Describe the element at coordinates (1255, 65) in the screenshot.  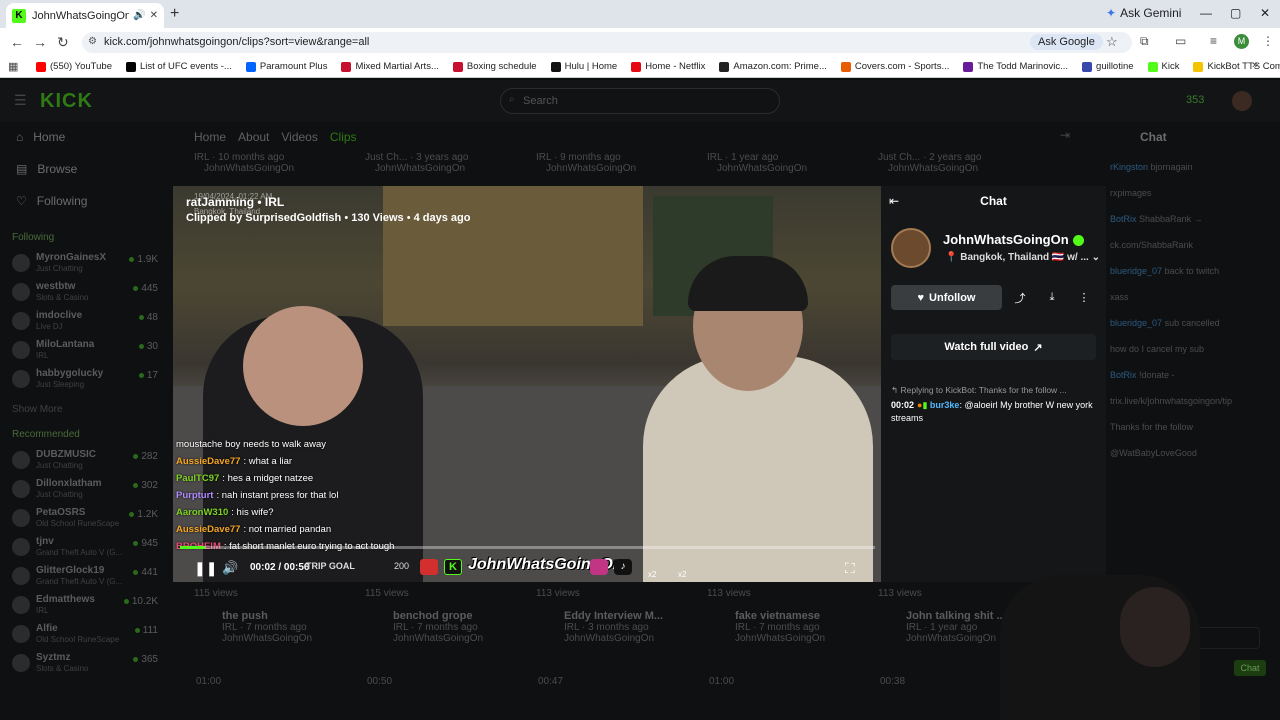
I see `bookmarks-overflow-icon: »` at that location.